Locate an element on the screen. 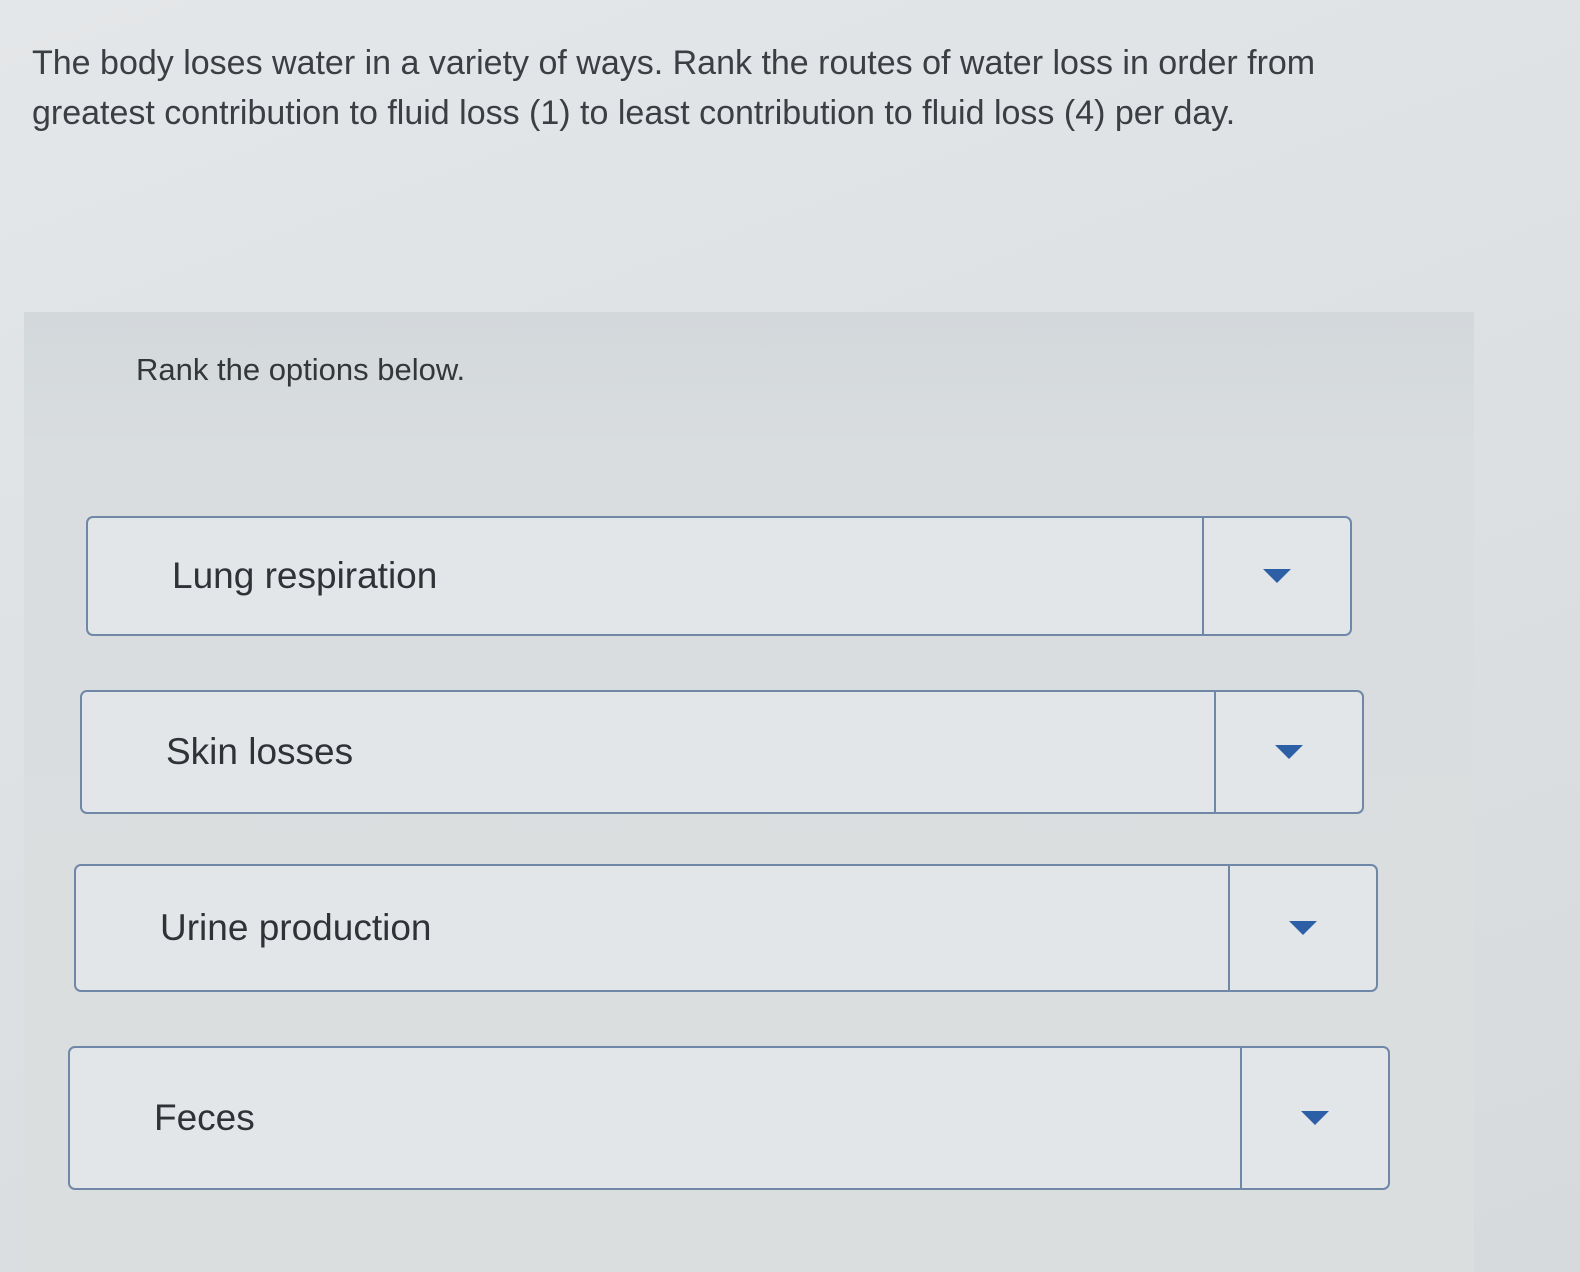 The height and width of the screenshot is (1272, 1580). option-label: Lung respiration is located at coordinates (305, 575).